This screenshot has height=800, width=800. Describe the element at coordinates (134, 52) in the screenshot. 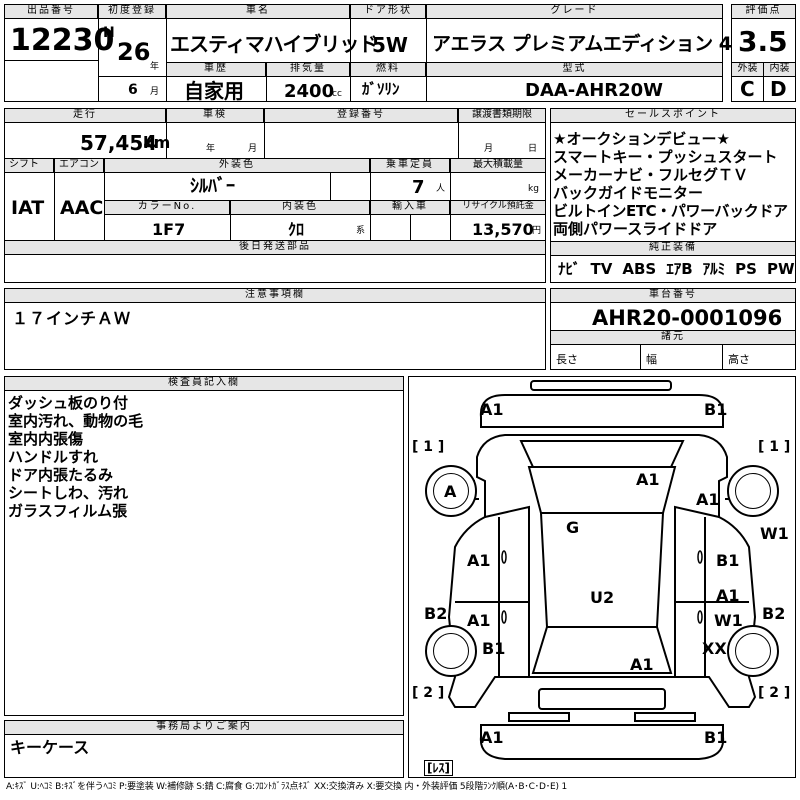

I see `first-reg-year: 26` at that location.